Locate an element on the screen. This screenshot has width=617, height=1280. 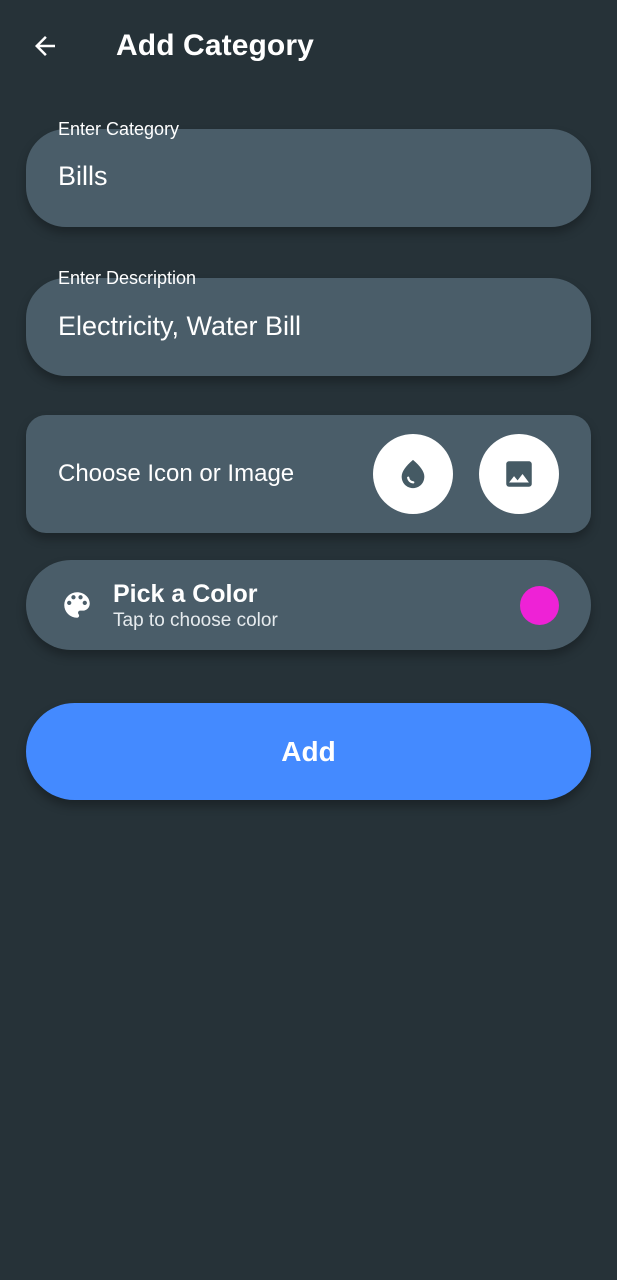
water-drop-icon is located at coordinates (413, 474).